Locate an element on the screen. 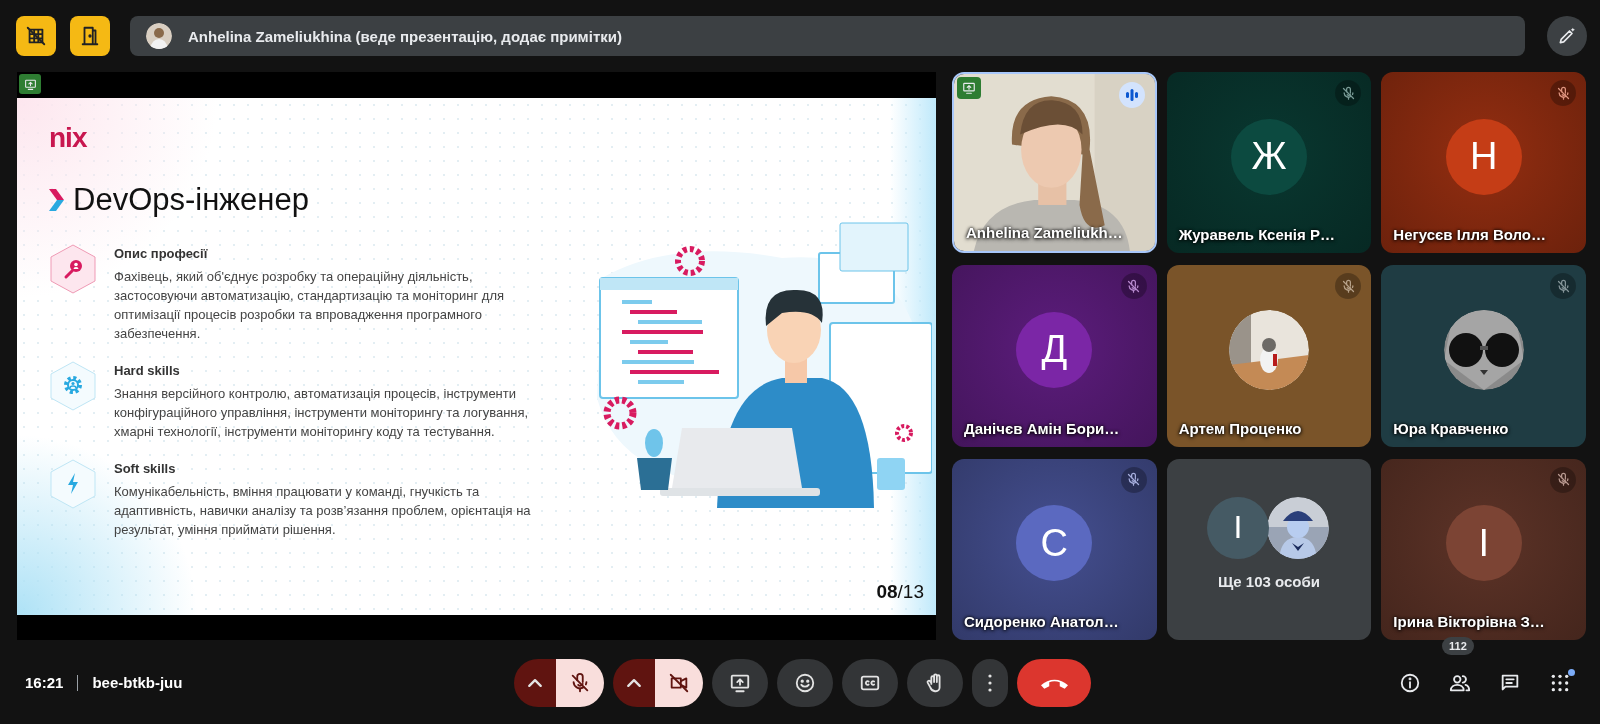  layout-button is located at coordinates (36, 36).